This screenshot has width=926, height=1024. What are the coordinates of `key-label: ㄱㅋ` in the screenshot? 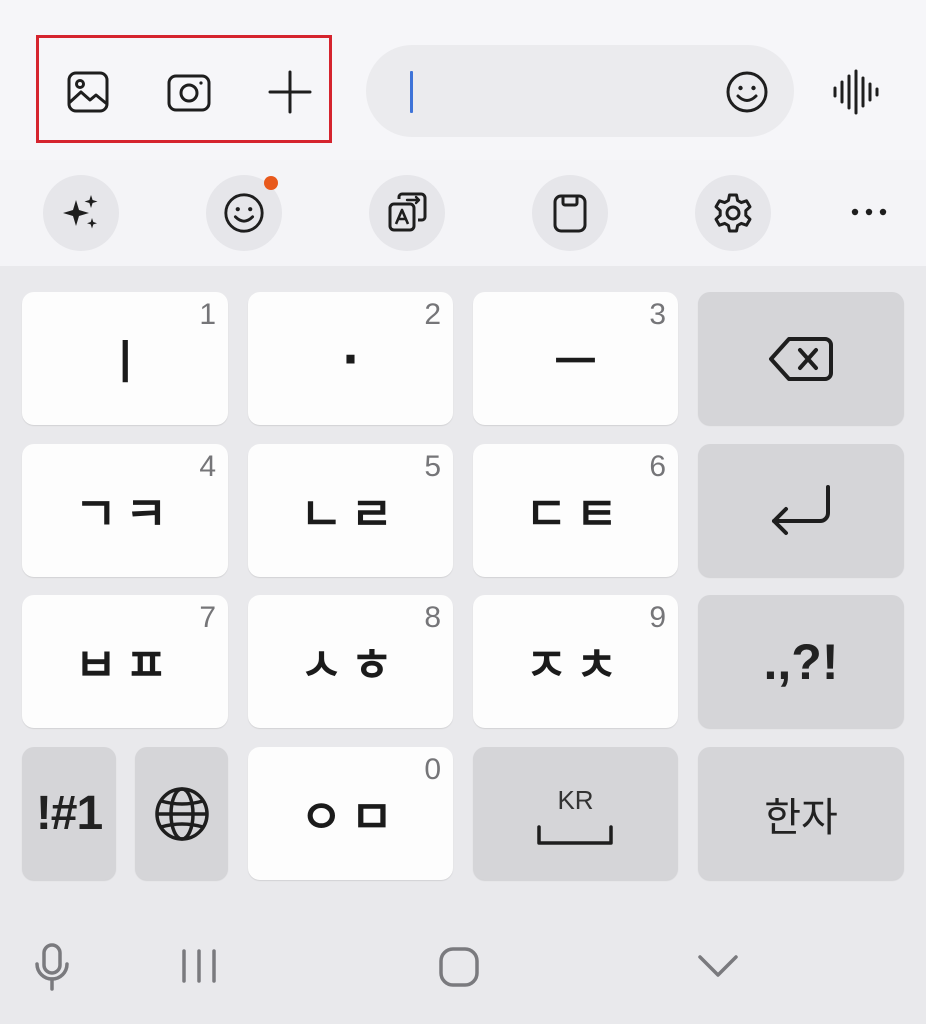 It's located at (125, 513).